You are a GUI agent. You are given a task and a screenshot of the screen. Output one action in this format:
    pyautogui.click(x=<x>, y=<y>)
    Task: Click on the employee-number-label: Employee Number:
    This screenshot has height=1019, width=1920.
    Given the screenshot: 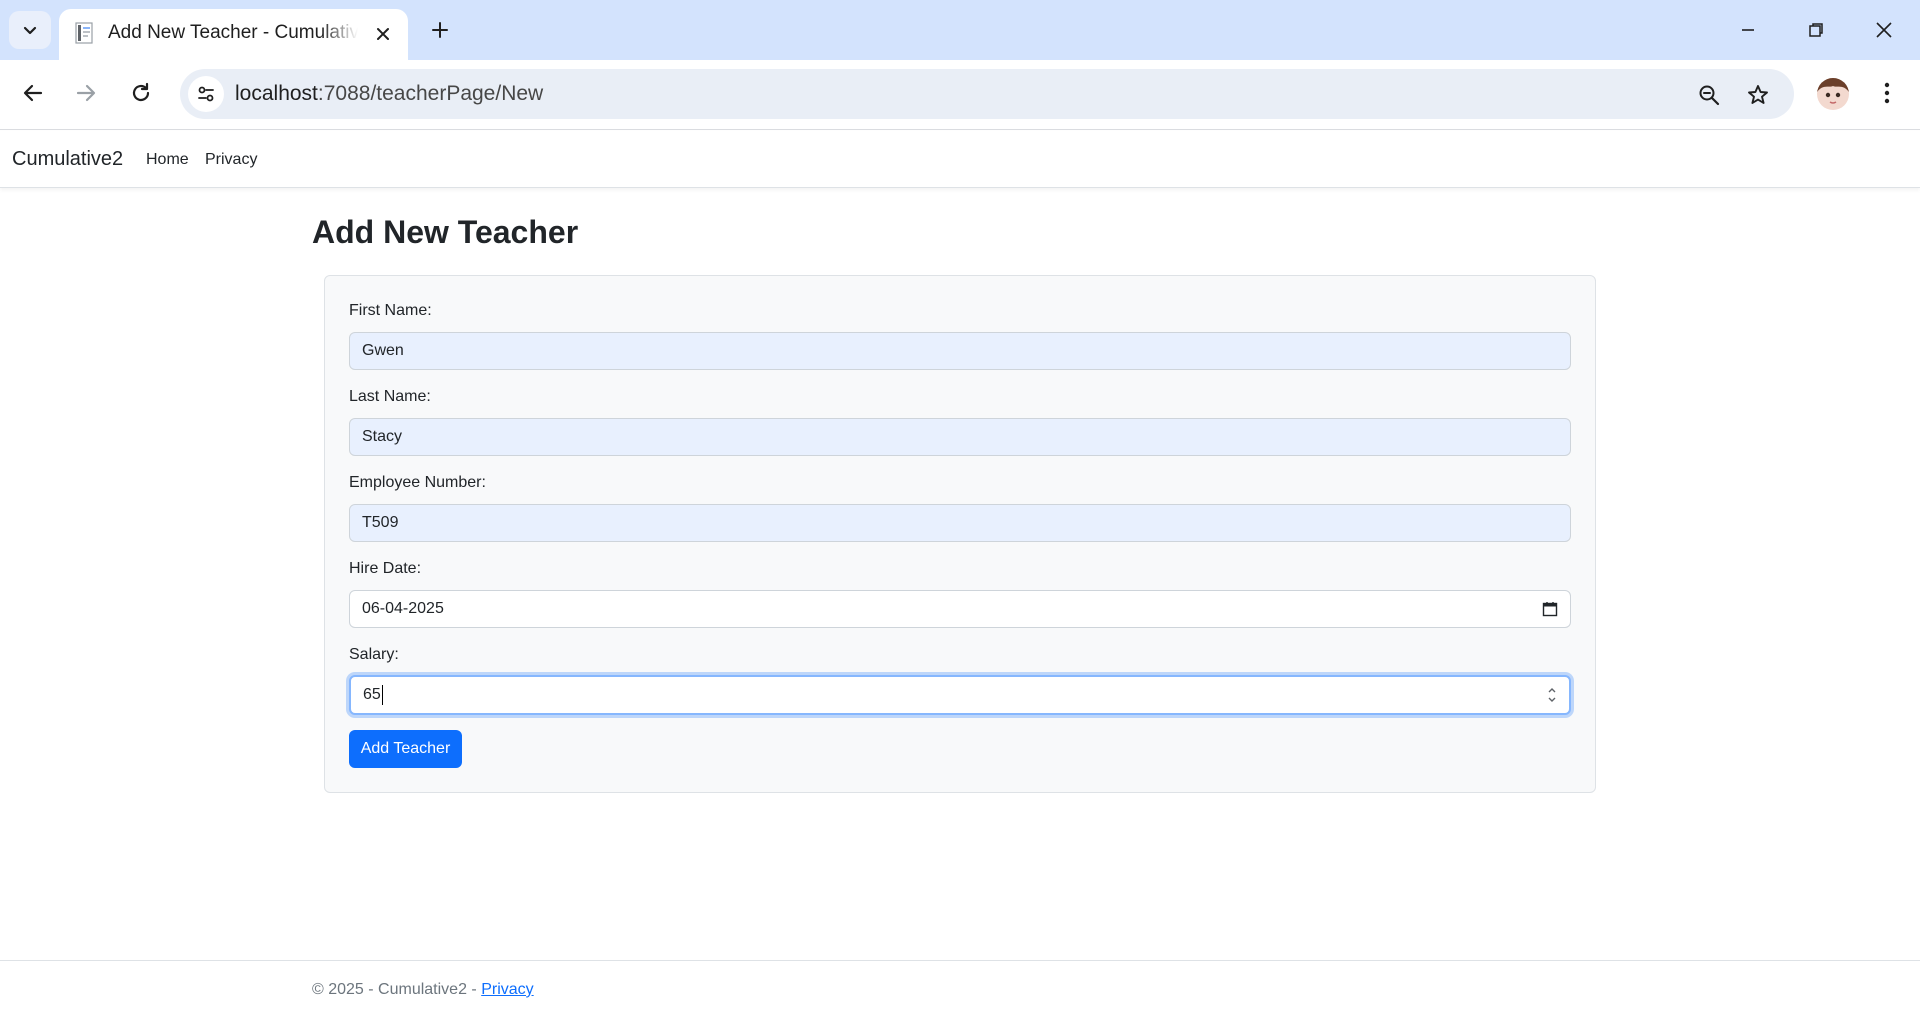 What is the action you would take?
    pyautogui.click(x=417, y=482)
    